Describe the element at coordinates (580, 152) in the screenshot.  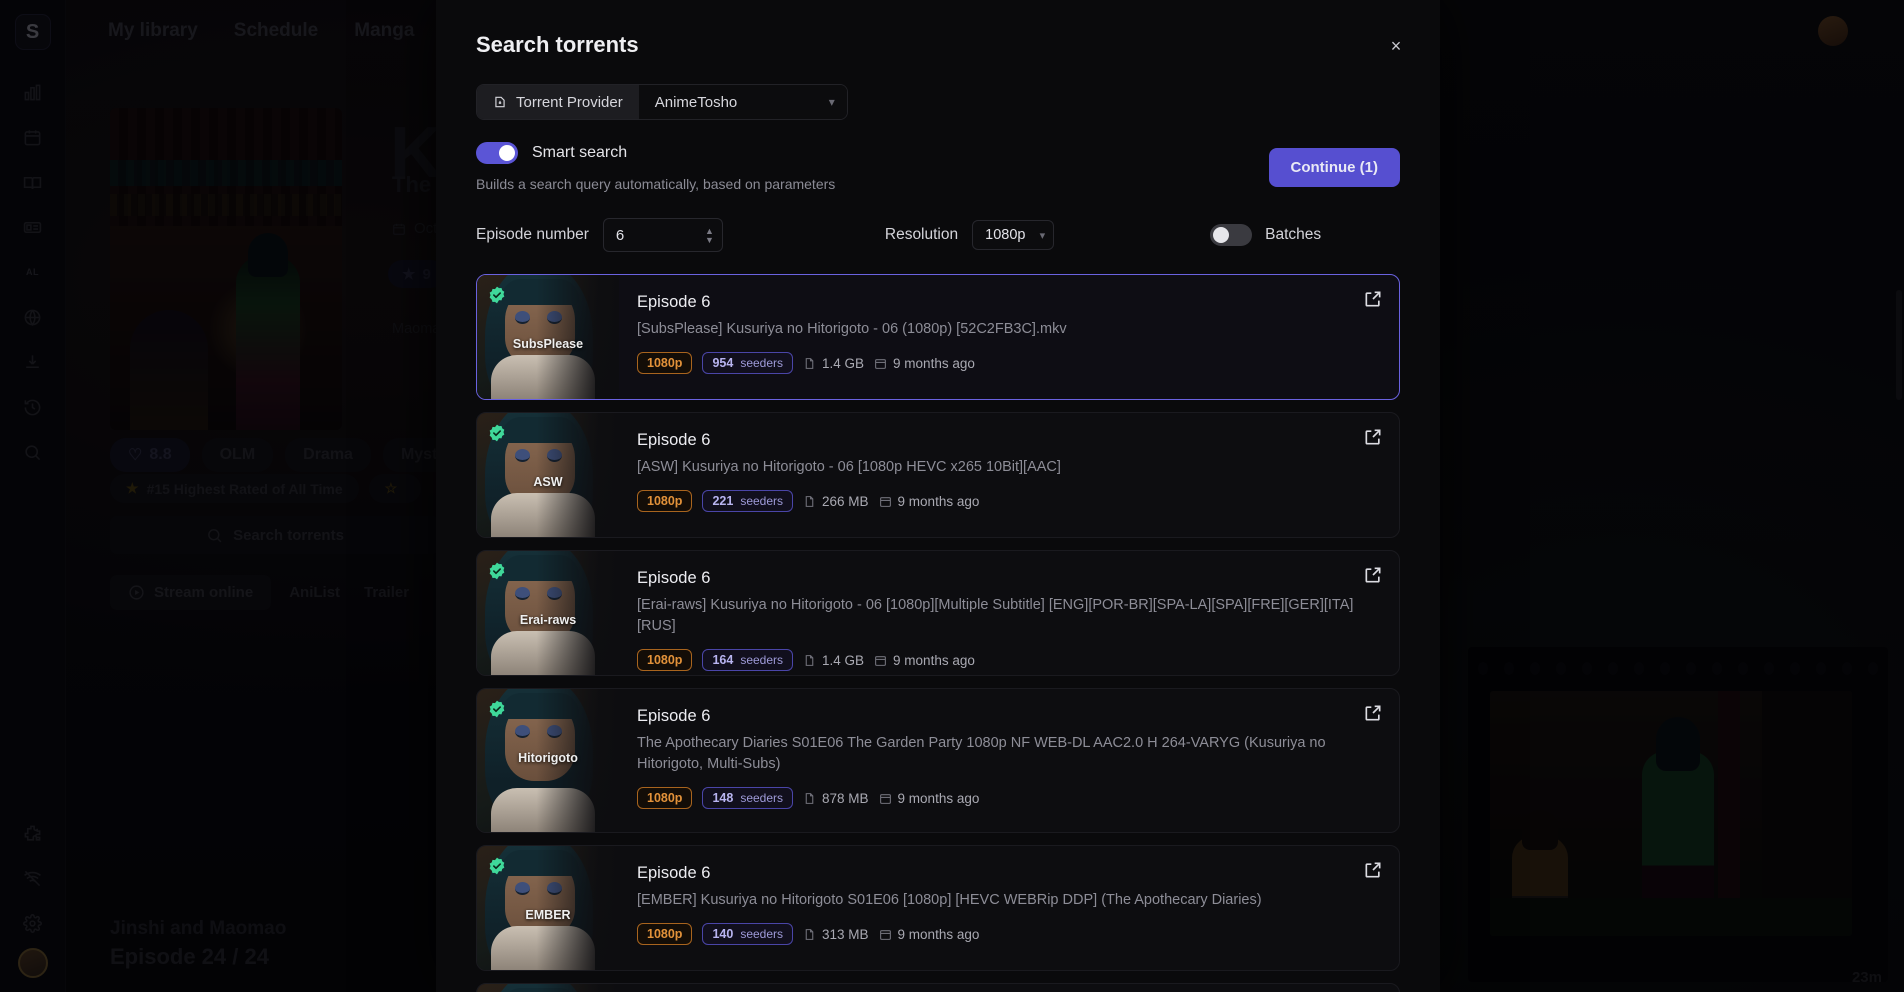
I see `smart-search-label: Smart search` at that location.